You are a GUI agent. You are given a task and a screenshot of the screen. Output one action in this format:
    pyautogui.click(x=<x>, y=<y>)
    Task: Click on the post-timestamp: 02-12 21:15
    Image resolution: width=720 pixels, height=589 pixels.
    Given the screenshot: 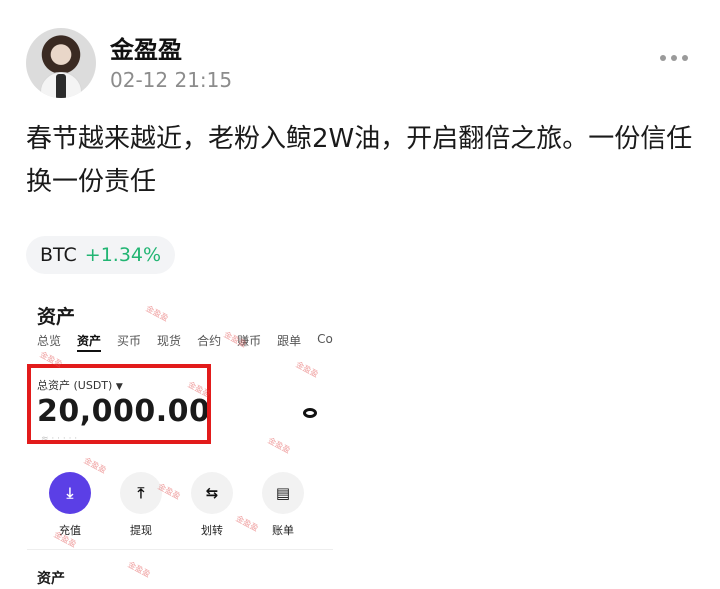 What is the action you would take?
    pyautogui.click(x=171, y=80)
    